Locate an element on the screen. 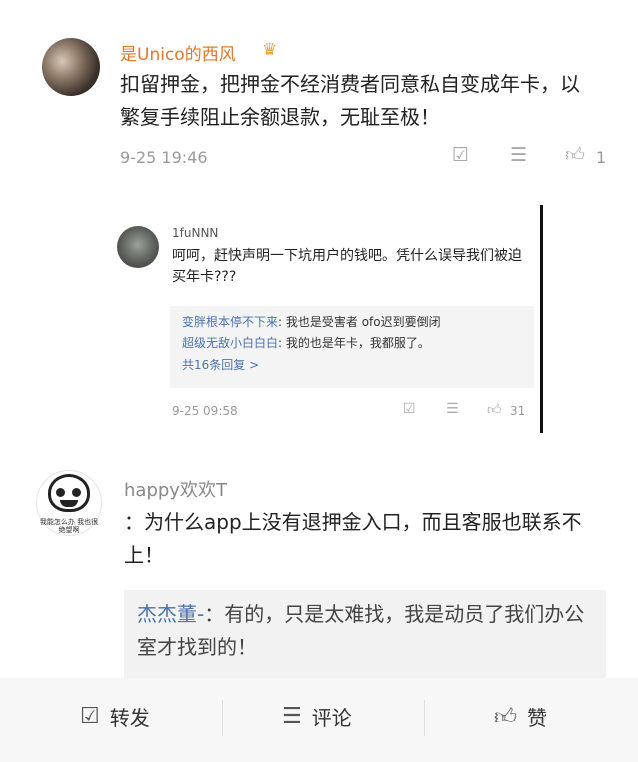 This screenshot has width=638, height=762. comment-username: happy欢欢T is located at coordinates (175, 489).